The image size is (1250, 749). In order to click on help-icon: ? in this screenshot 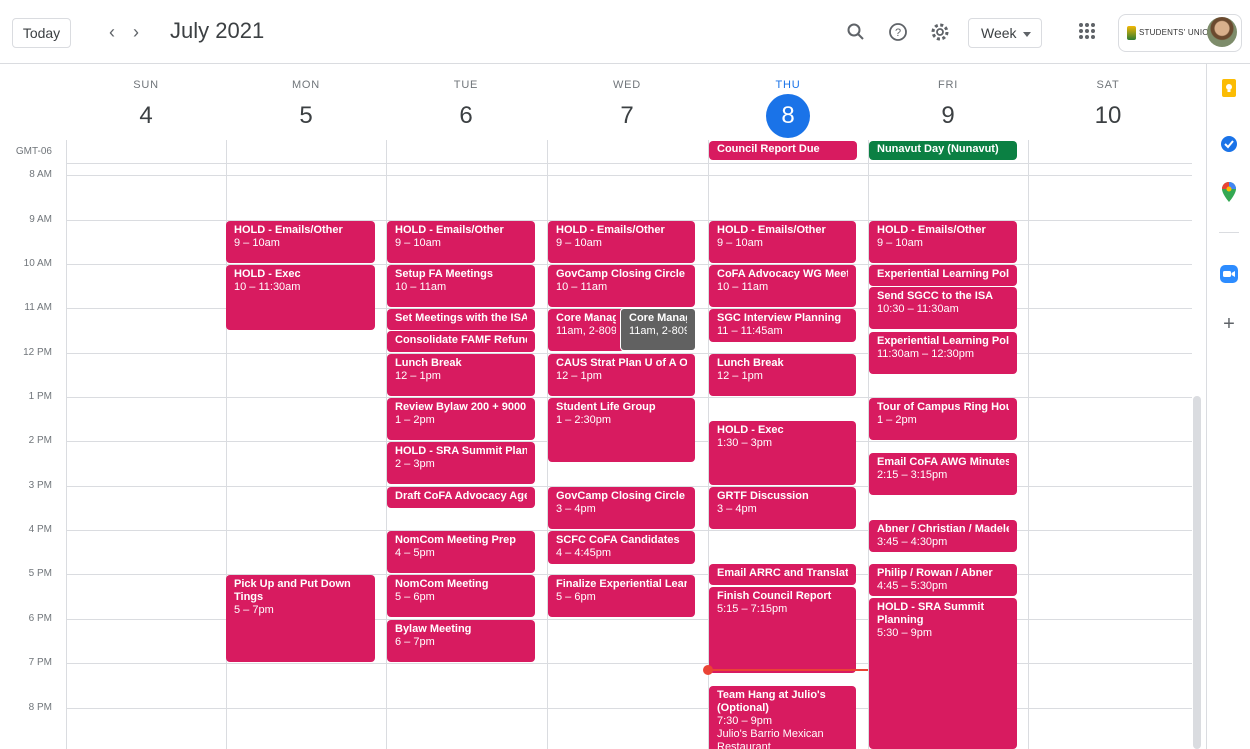, I will do `click(898, 32)`.